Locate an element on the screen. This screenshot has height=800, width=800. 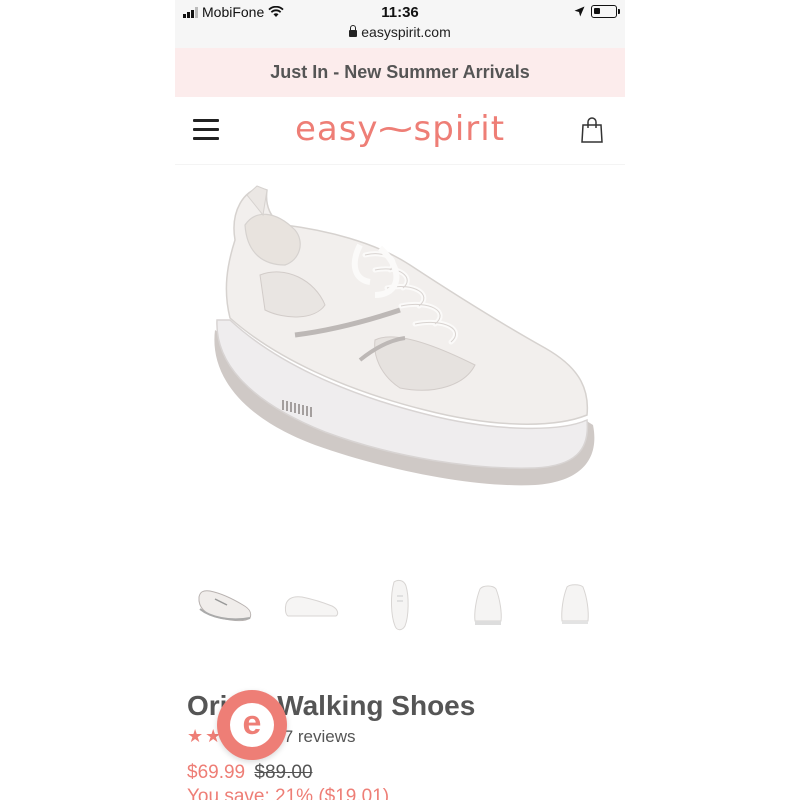
clock: 11:36 is located at coordinates (400, 12).